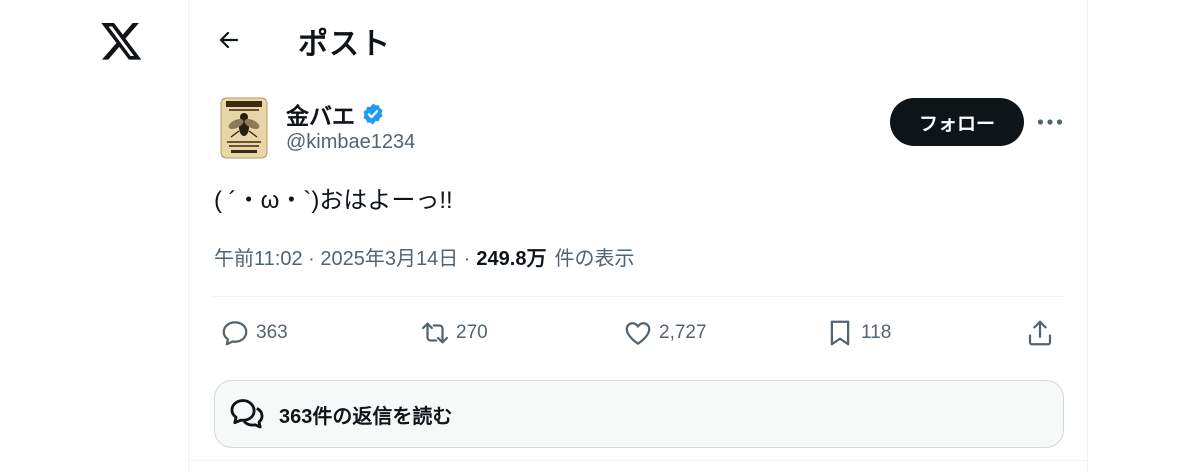  Describe the element at coordinates (454, 333) in the screenshot. I see `retweet-button: 270` at that location.